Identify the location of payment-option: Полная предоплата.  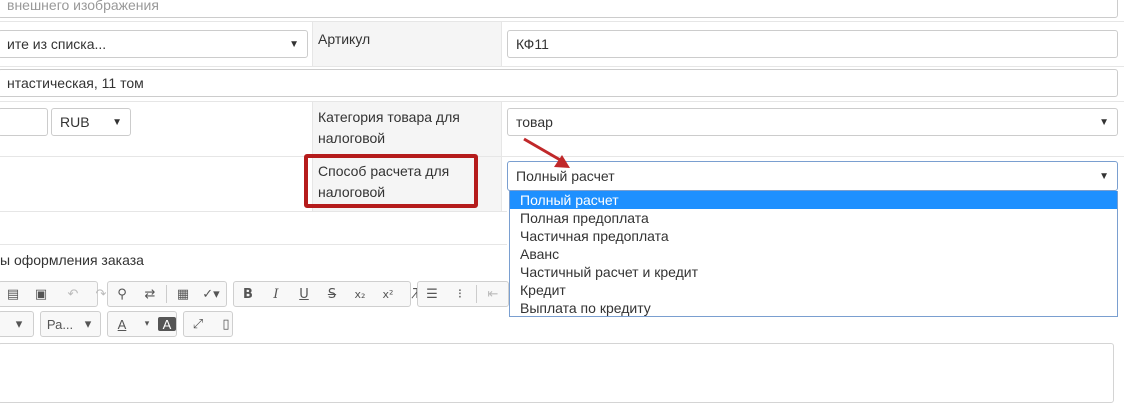
(813, 218).